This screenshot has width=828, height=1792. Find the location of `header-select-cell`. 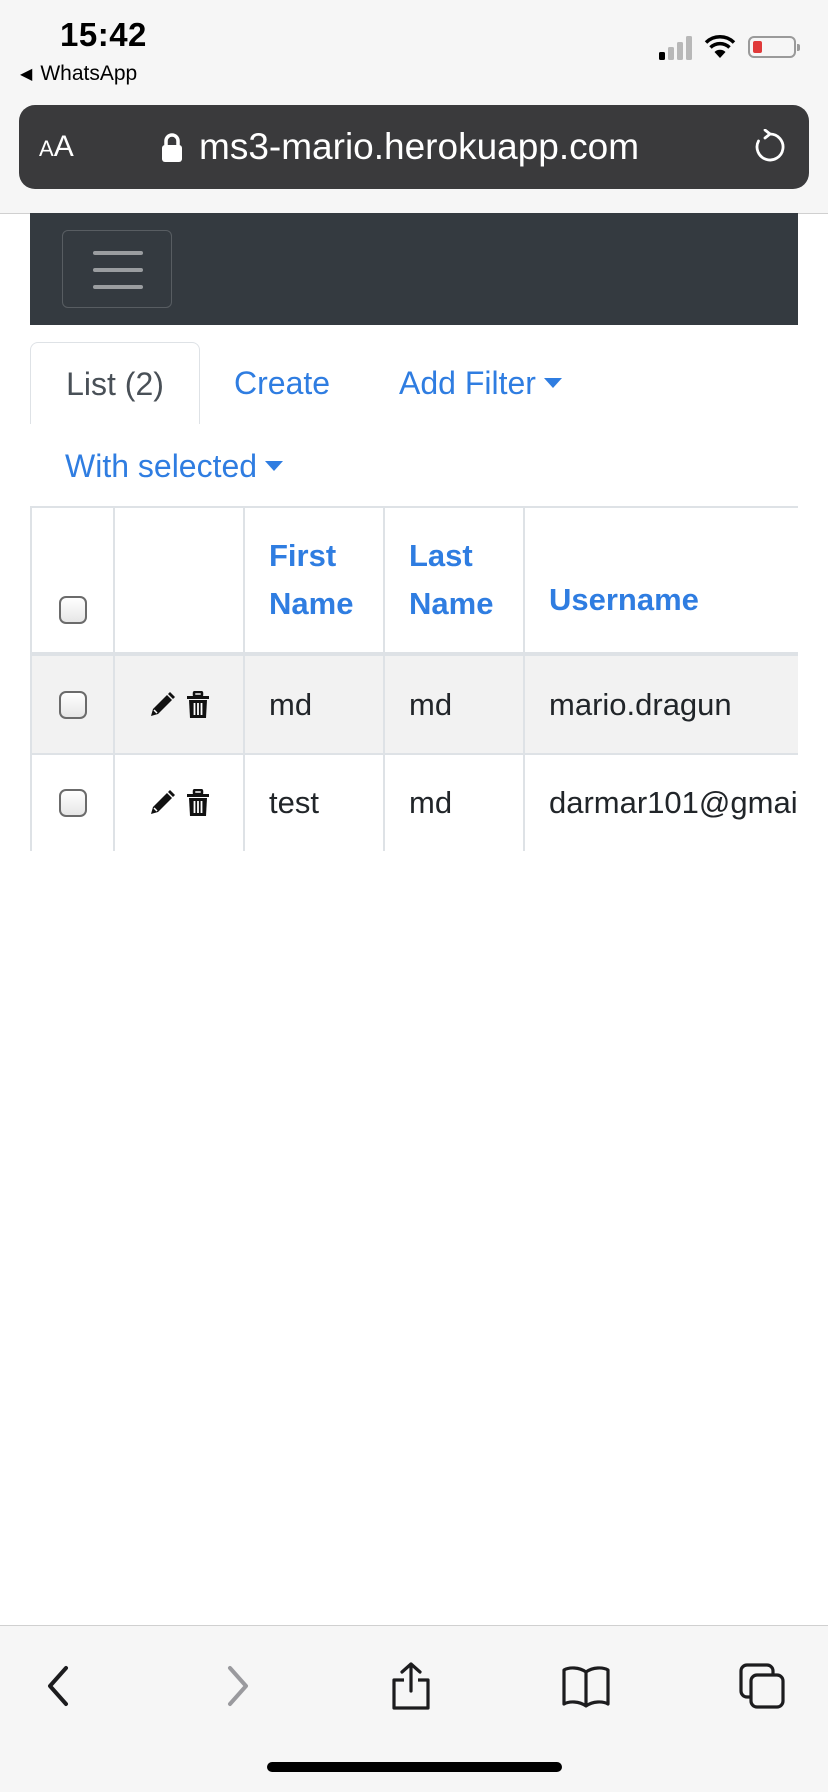

header-select-cell is located at coordinates (73, 582).